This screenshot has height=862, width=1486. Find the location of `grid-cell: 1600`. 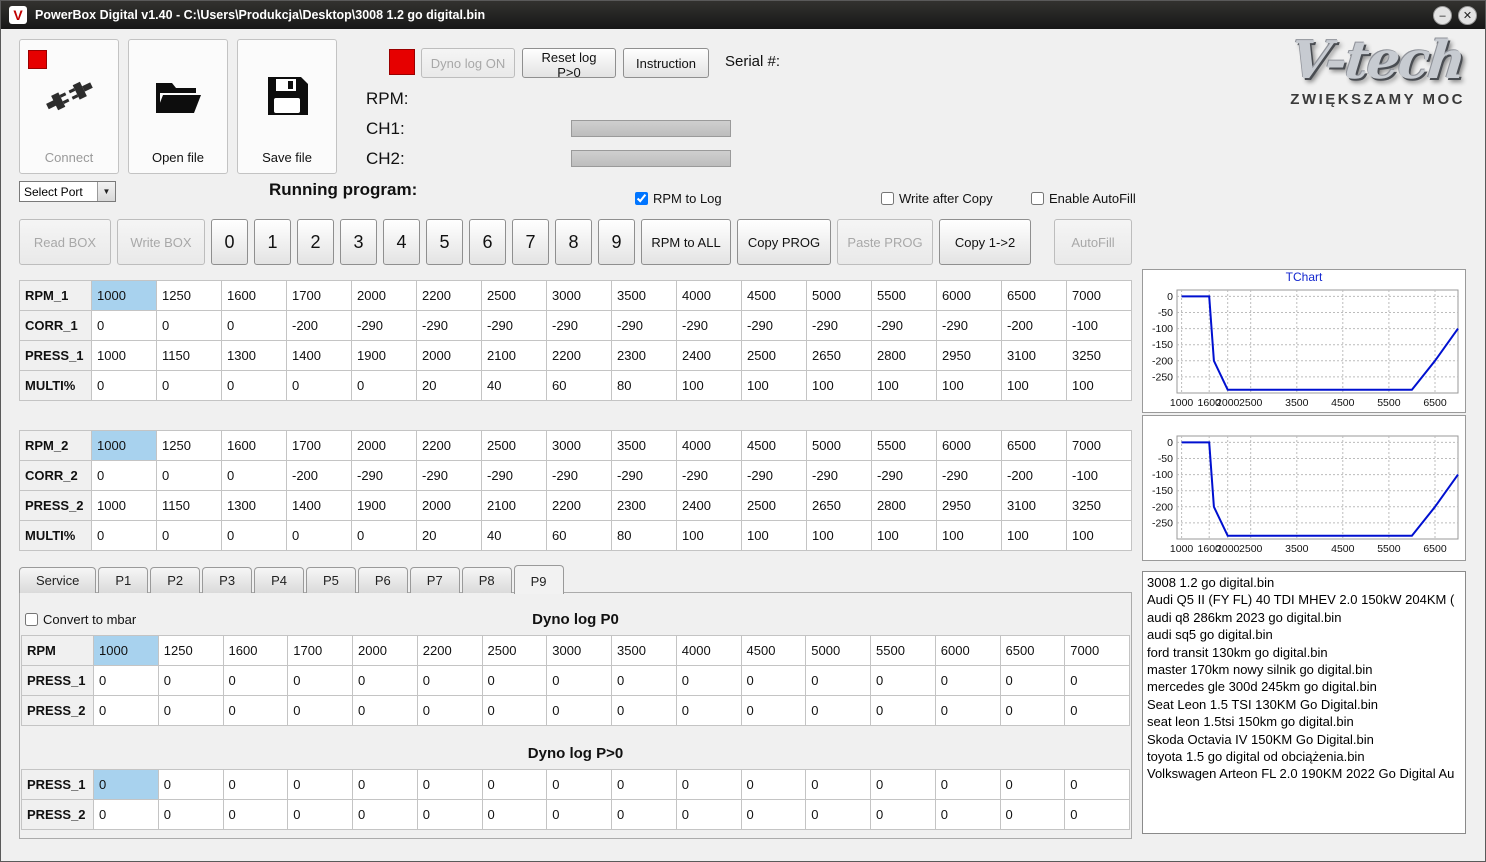

grid-cell: 1600 is located at coordinates (254, 295).